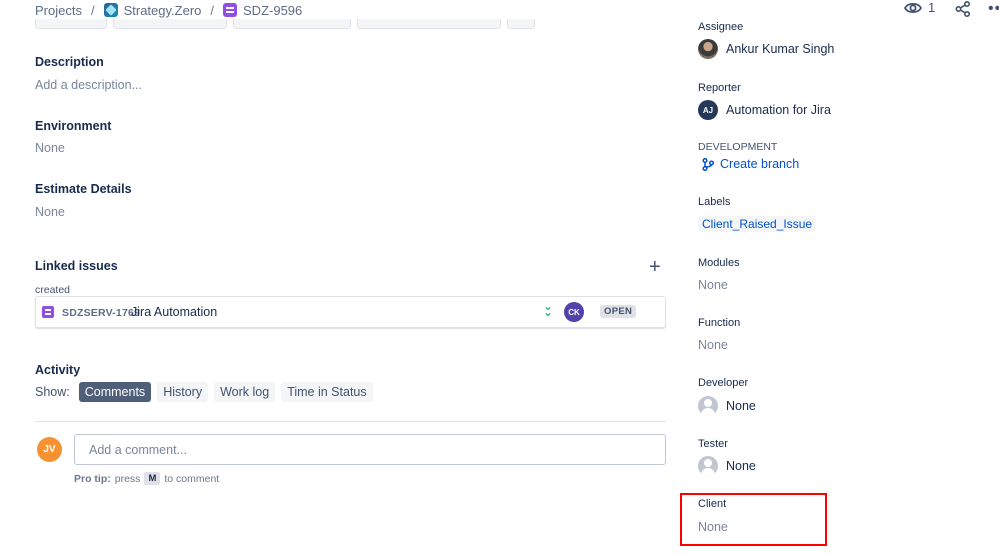 This screenshot has width=999, height=555. I want to click on add-linked-issue-button: +, so click(655, 267).